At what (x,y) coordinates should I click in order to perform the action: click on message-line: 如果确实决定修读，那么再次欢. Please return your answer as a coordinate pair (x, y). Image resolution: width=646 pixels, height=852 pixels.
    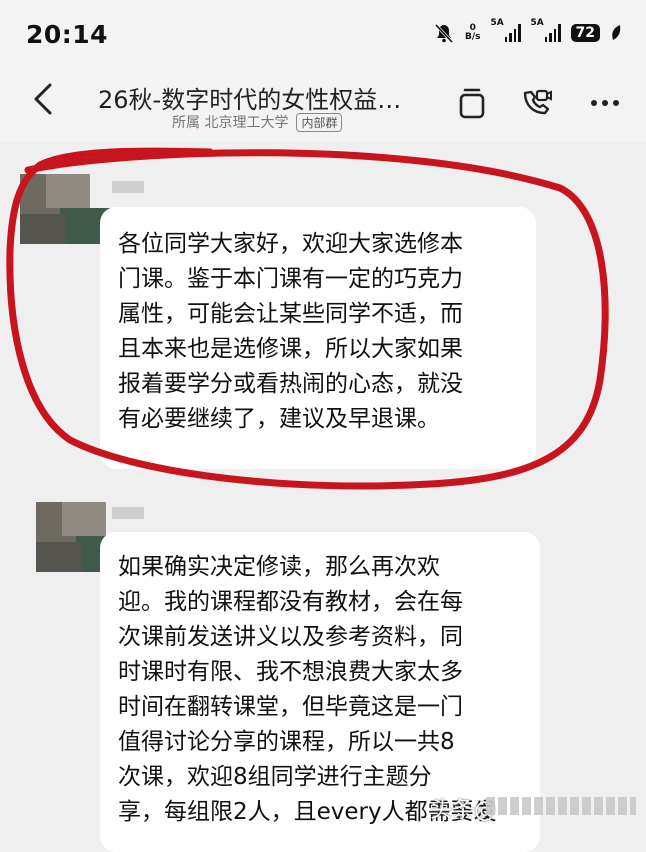
    Looking at the image, I should click on (279, 567).